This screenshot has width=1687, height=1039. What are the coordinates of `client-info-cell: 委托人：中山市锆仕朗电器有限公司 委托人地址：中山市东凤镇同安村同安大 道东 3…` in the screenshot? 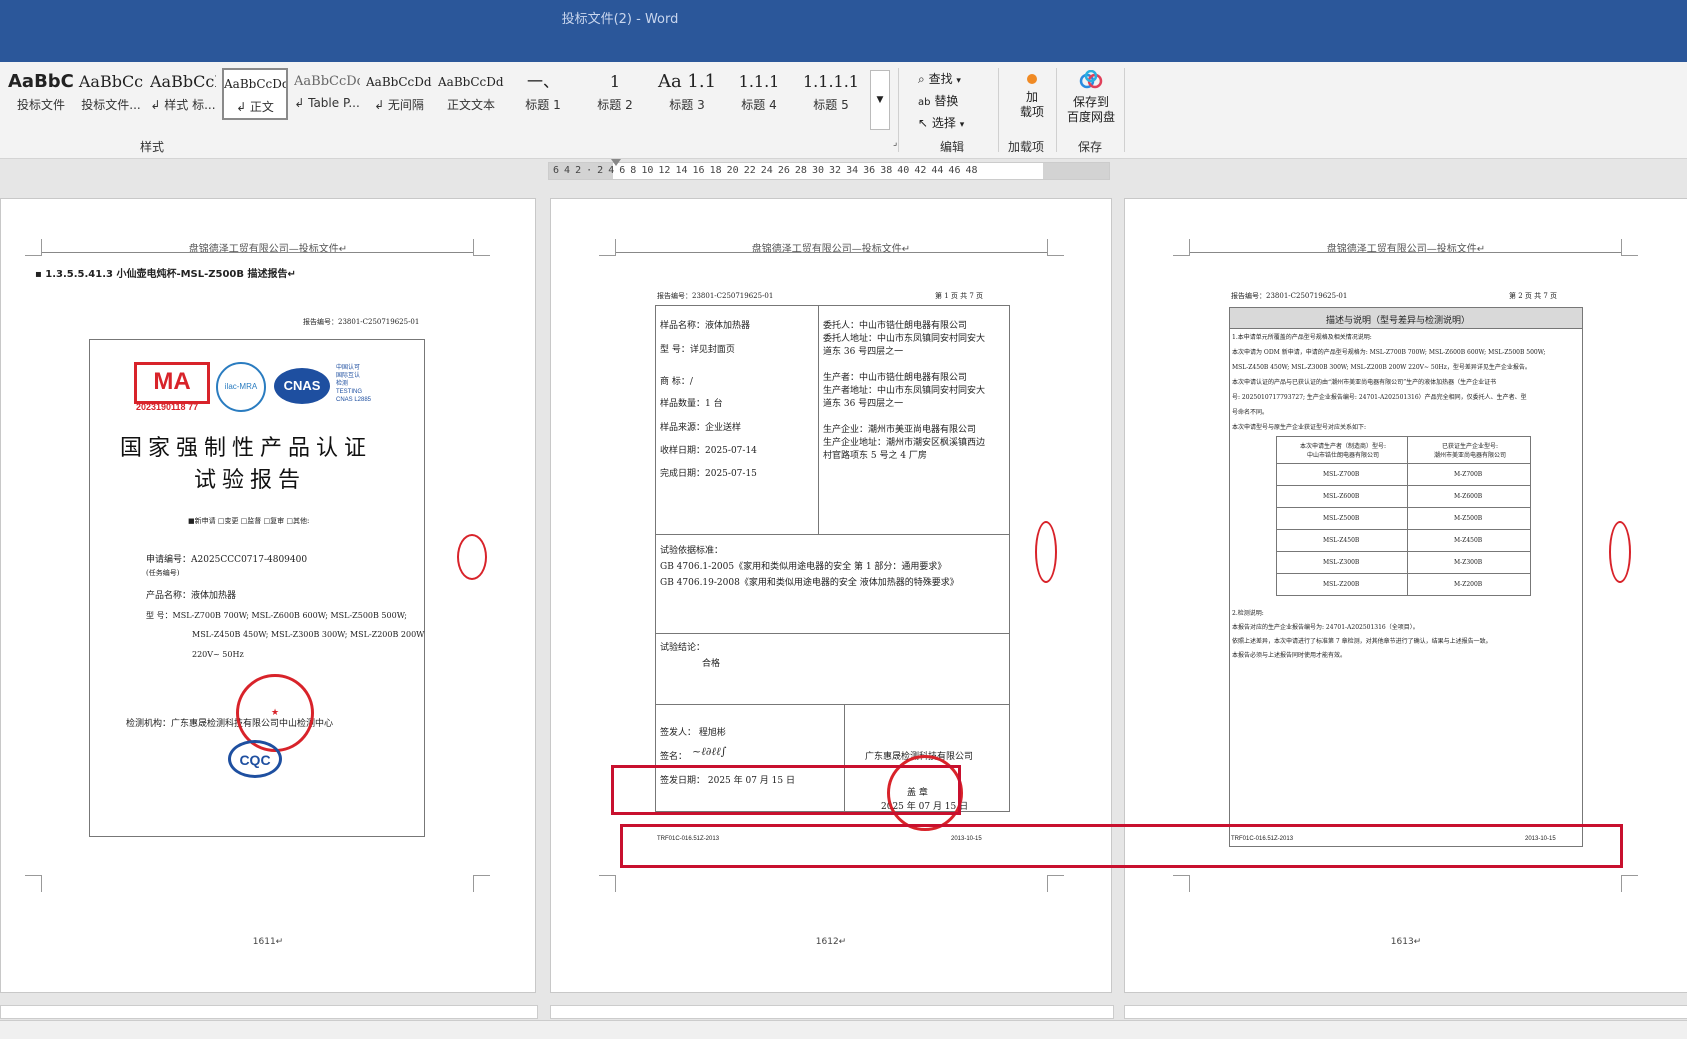 It's located at (914, 420).